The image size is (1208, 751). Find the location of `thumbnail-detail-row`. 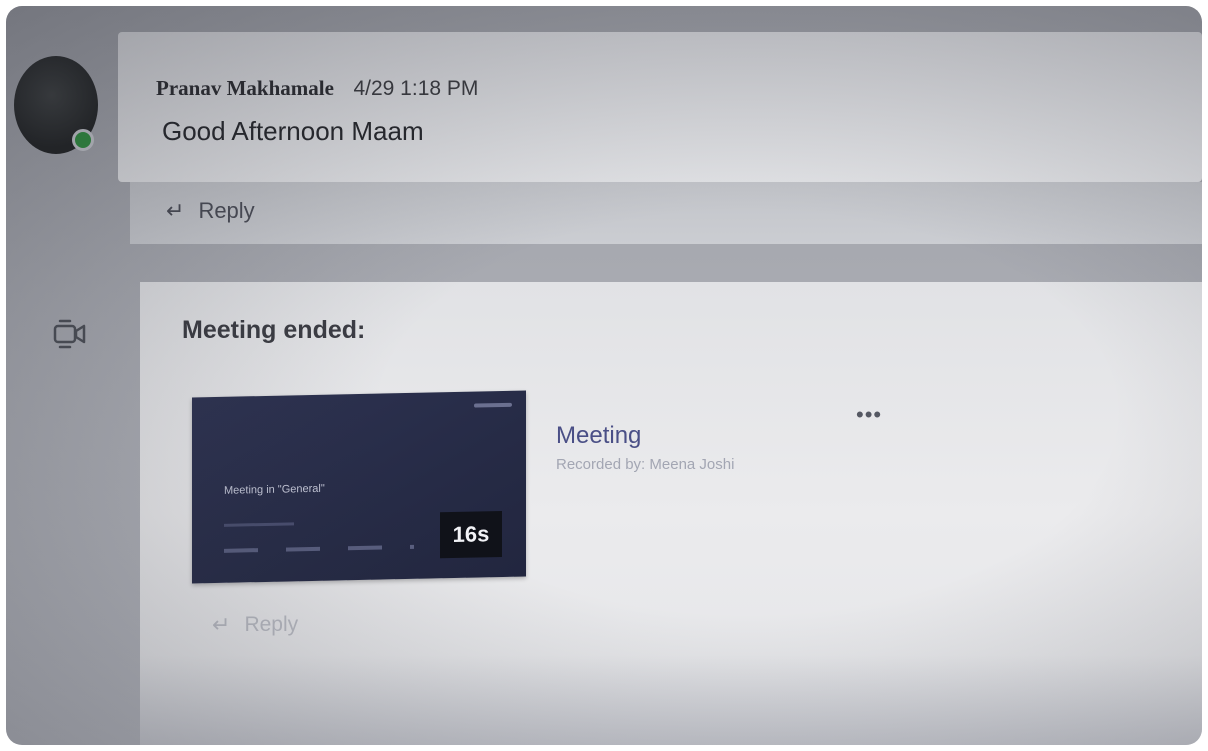

thumbnail-detail-row is located at coordinates (319, 548).